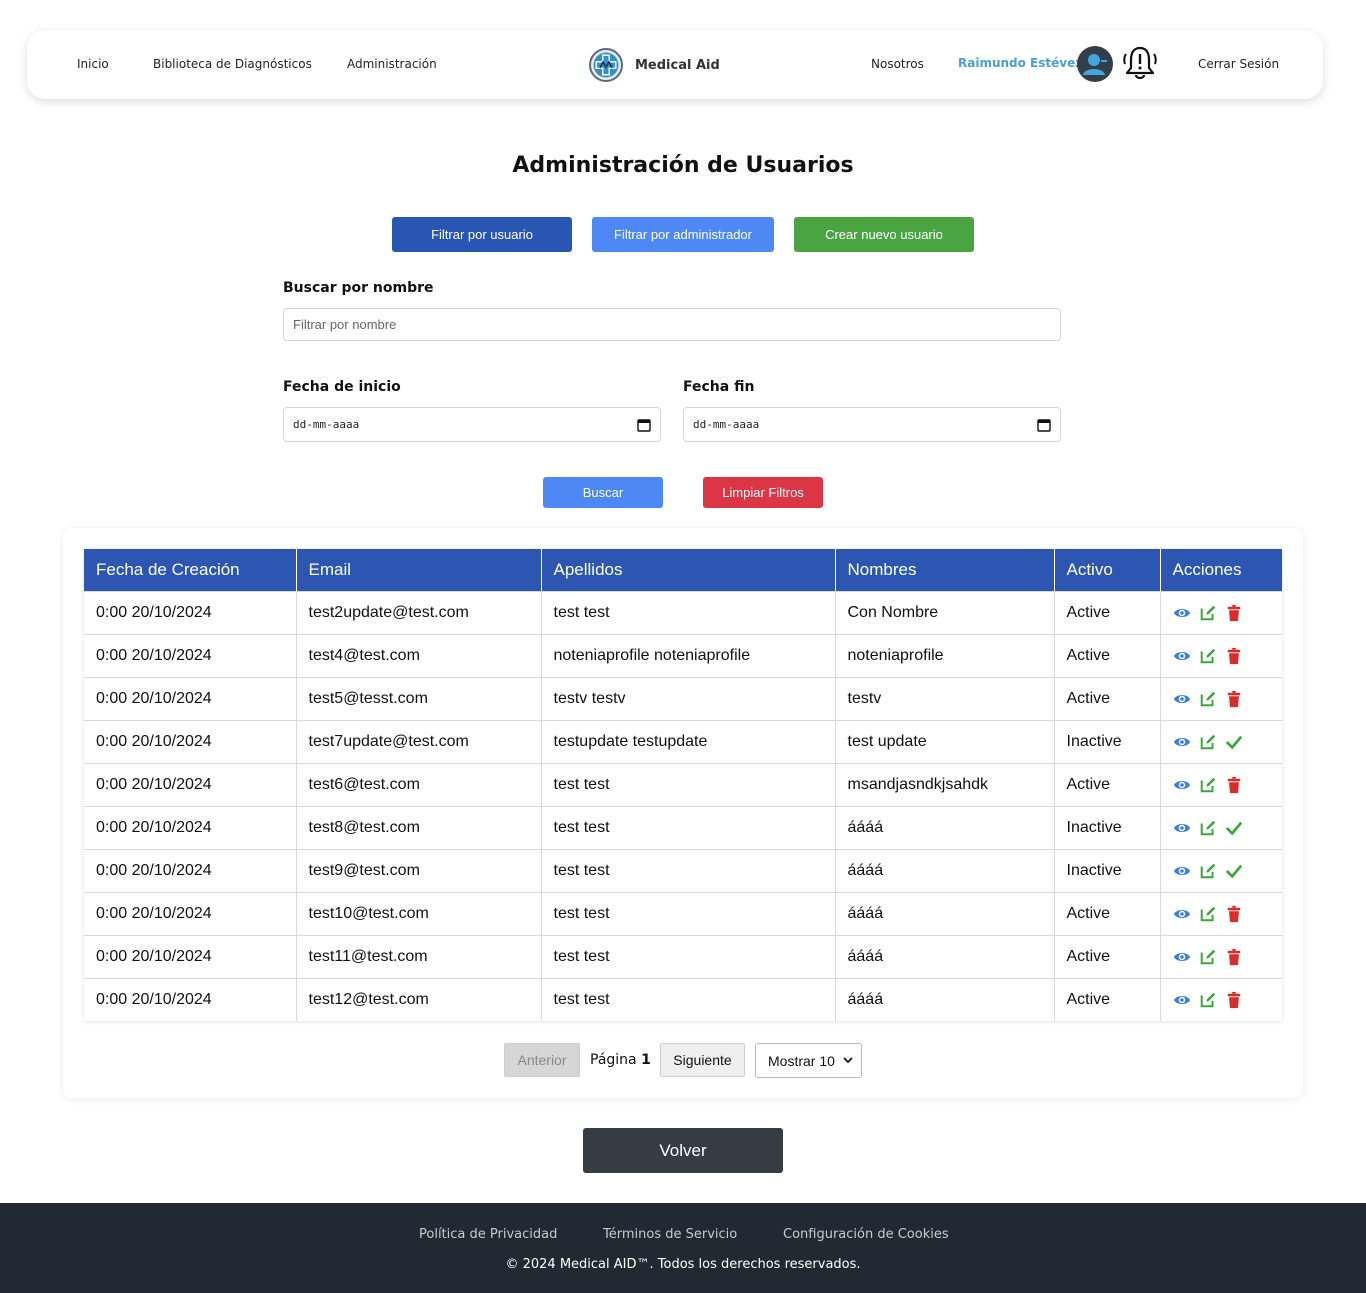  What do you see at coordinates (1140, 63) in the screenshot?
I see `bell-alert-icon` at bounding box center [1140, 63].